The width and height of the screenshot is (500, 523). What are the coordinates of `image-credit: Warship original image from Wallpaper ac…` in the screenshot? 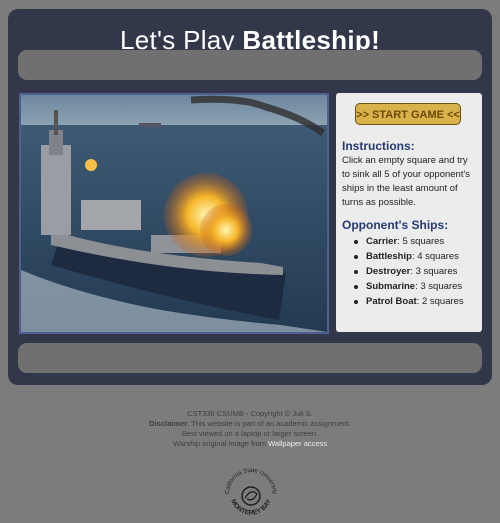 It's located at (250, 444).